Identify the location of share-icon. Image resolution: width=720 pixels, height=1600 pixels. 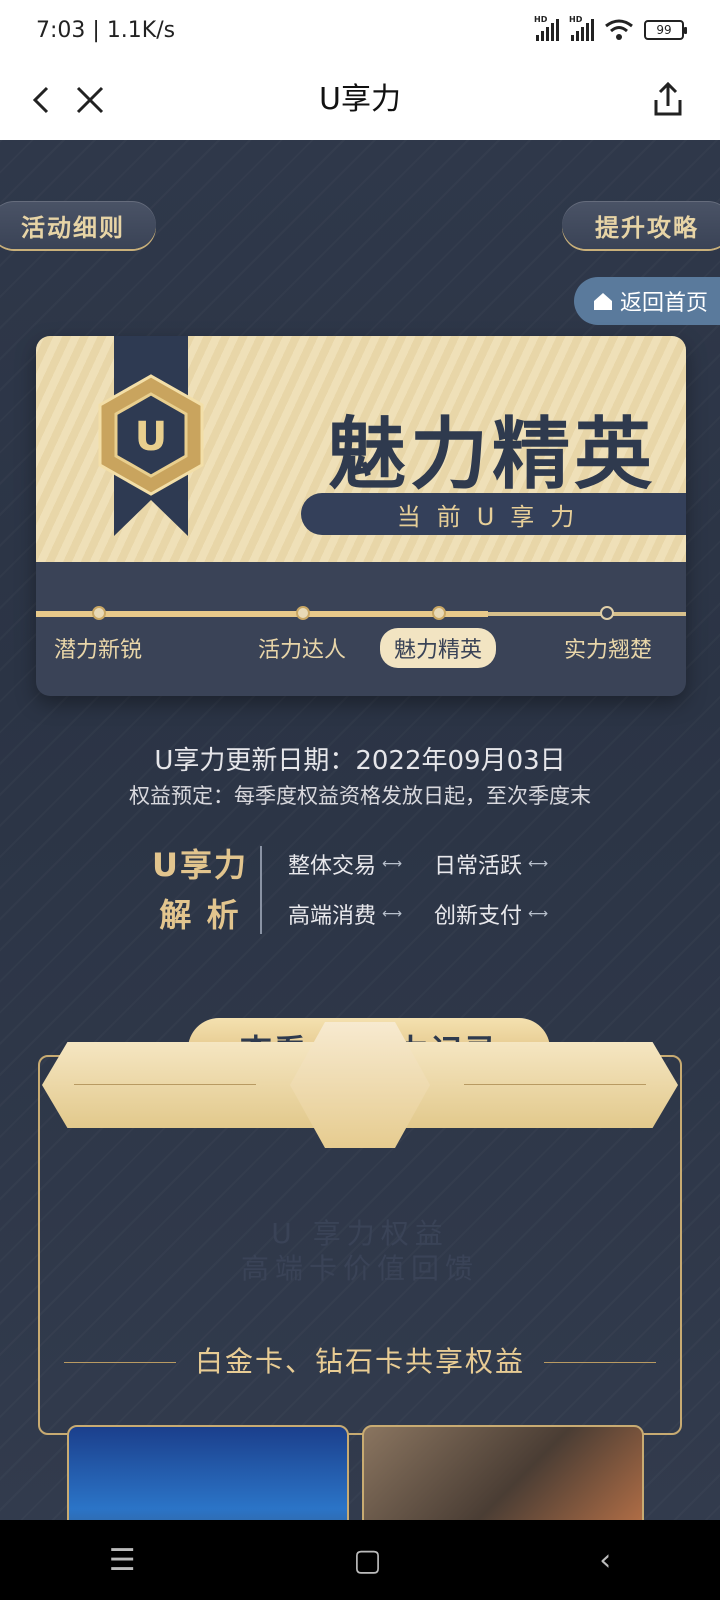
(668, 100).